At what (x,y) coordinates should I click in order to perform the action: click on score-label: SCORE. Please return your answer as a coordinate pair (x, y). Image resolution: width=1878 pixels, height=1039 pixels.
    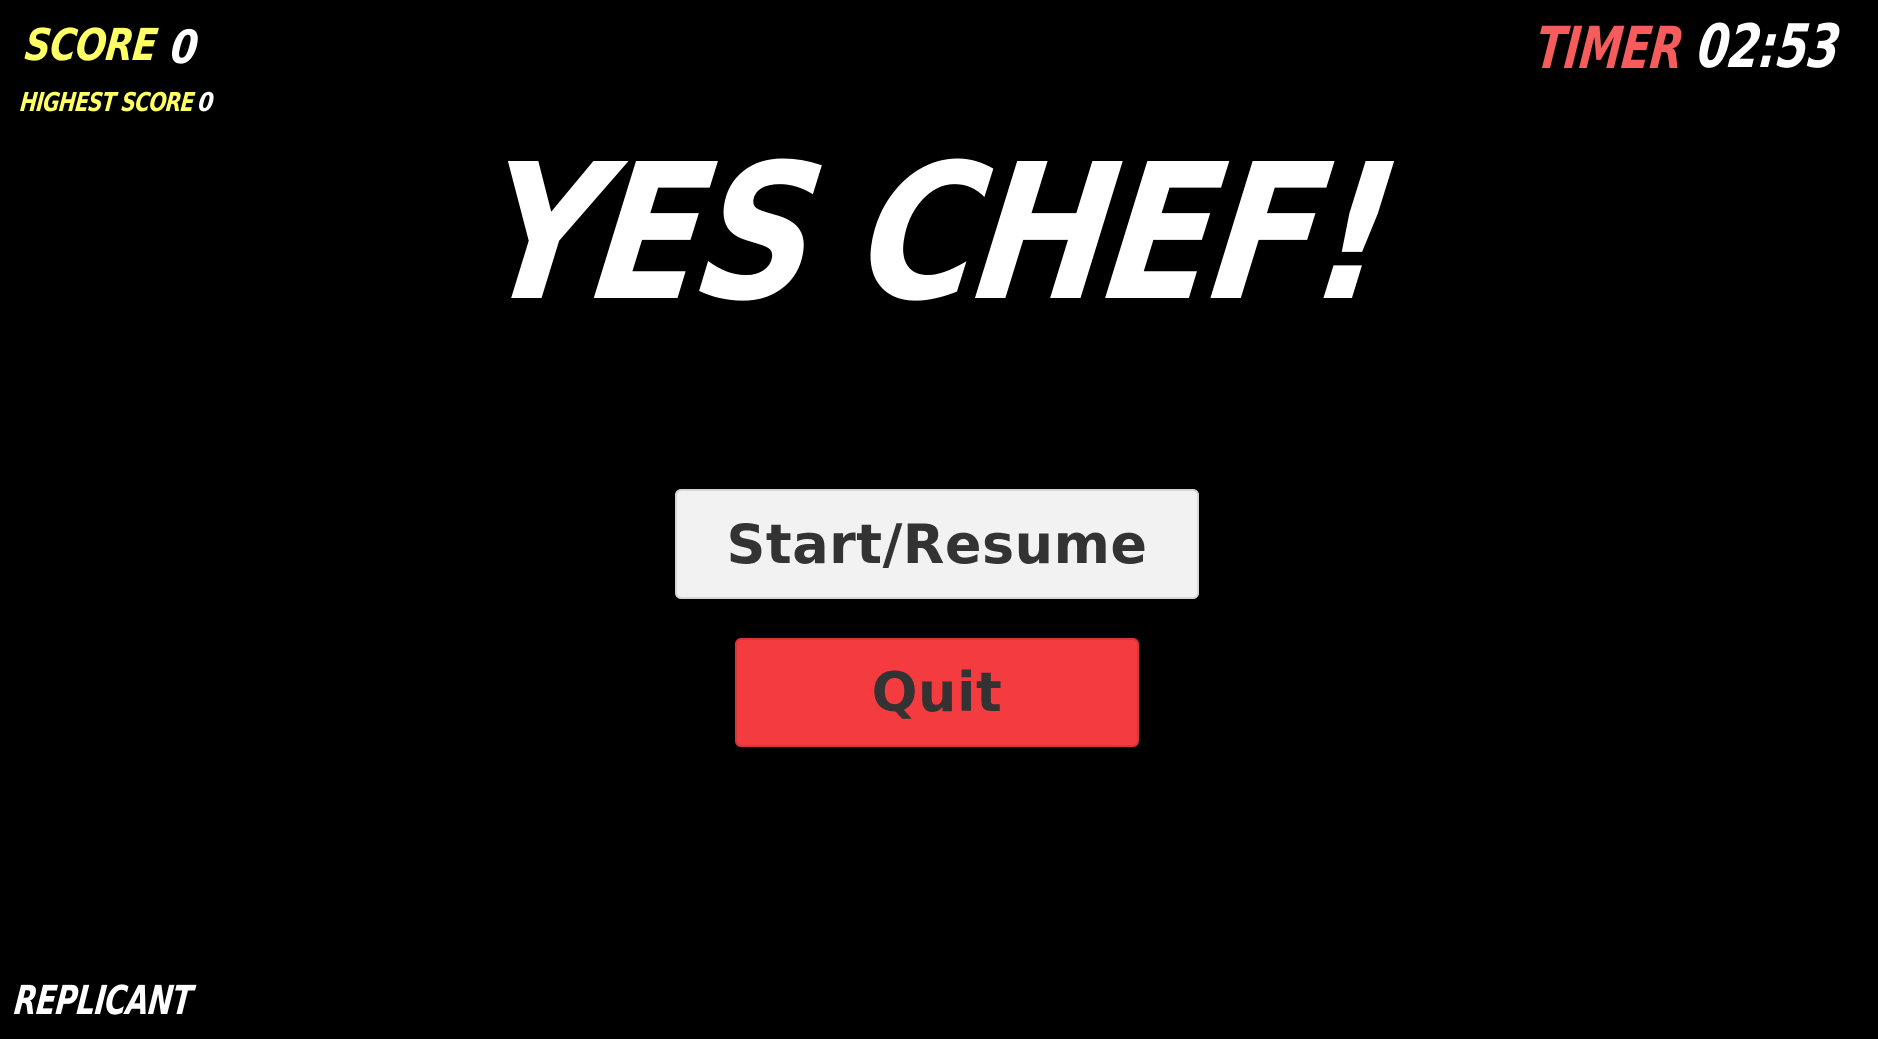
    Looking at the image, I should click on (91, 45).